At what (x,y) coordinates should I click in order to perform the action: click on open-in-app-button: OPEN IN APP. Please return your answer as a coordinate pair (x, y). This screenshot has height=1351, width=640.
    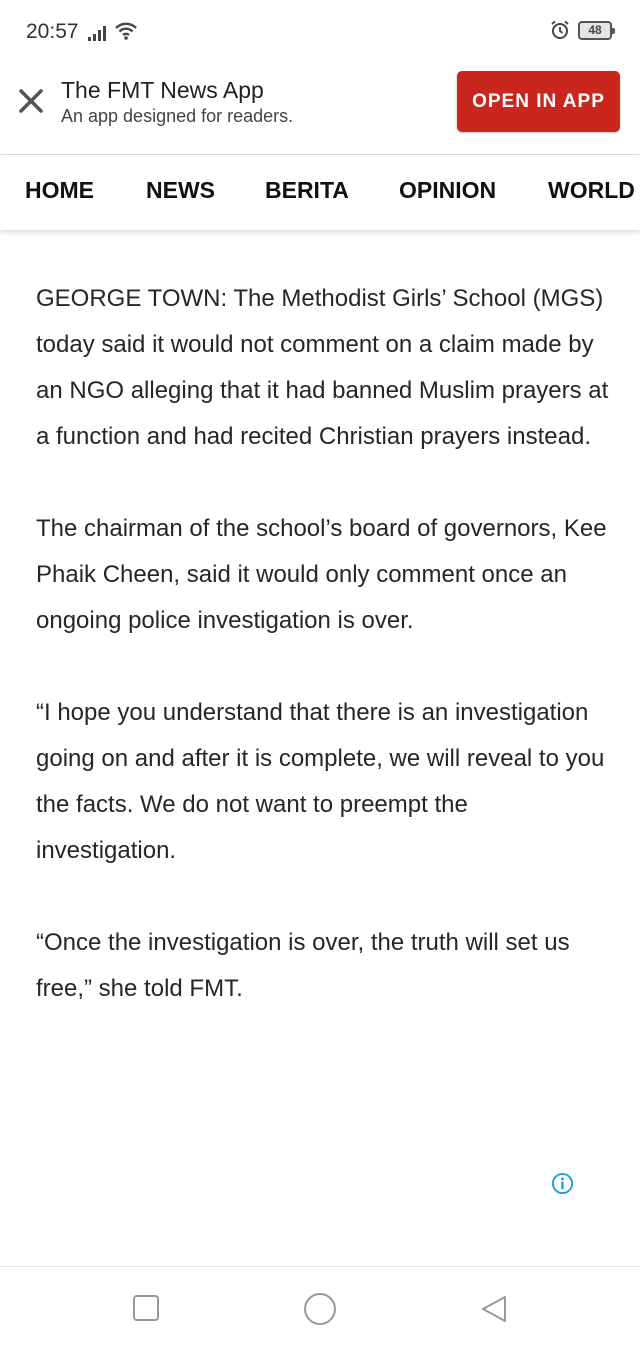
    Looking at the image, I should click on (538, 101).